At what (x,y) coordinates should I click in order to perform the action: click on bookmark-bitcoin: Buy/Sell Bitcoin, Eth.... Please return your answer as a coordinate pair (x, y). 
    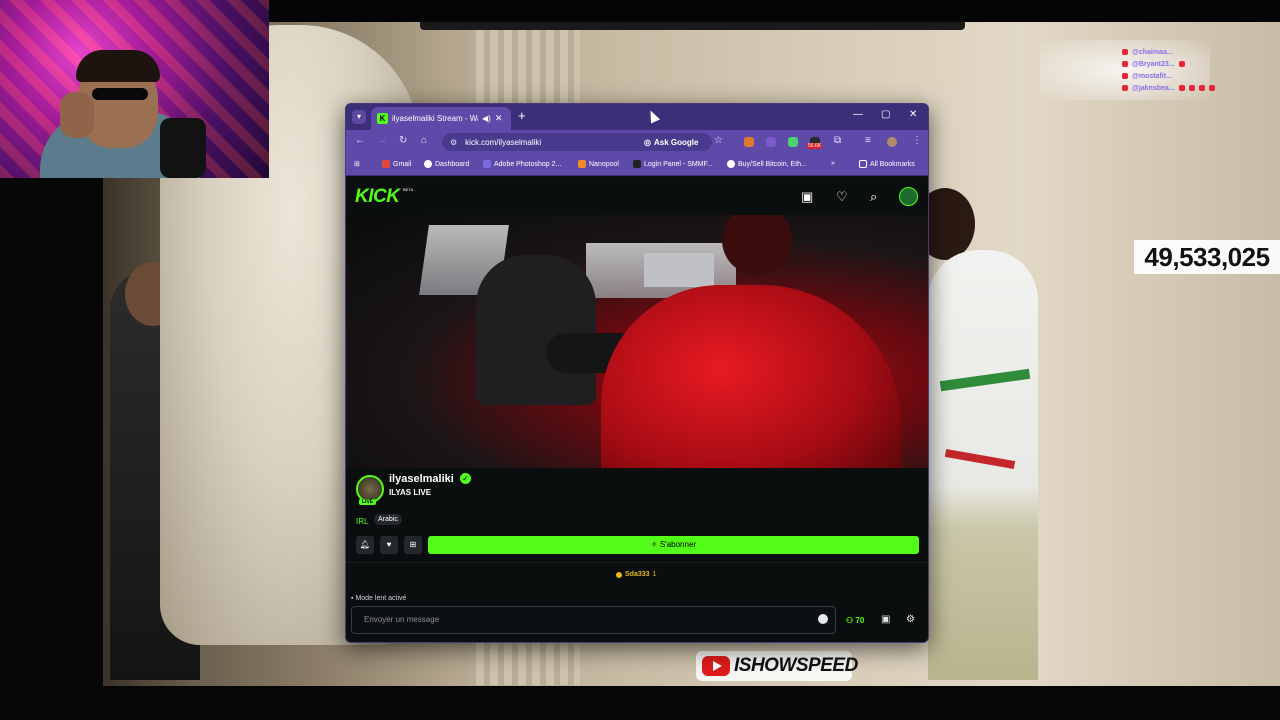
    Looking at the image, I should click on (767, 164).